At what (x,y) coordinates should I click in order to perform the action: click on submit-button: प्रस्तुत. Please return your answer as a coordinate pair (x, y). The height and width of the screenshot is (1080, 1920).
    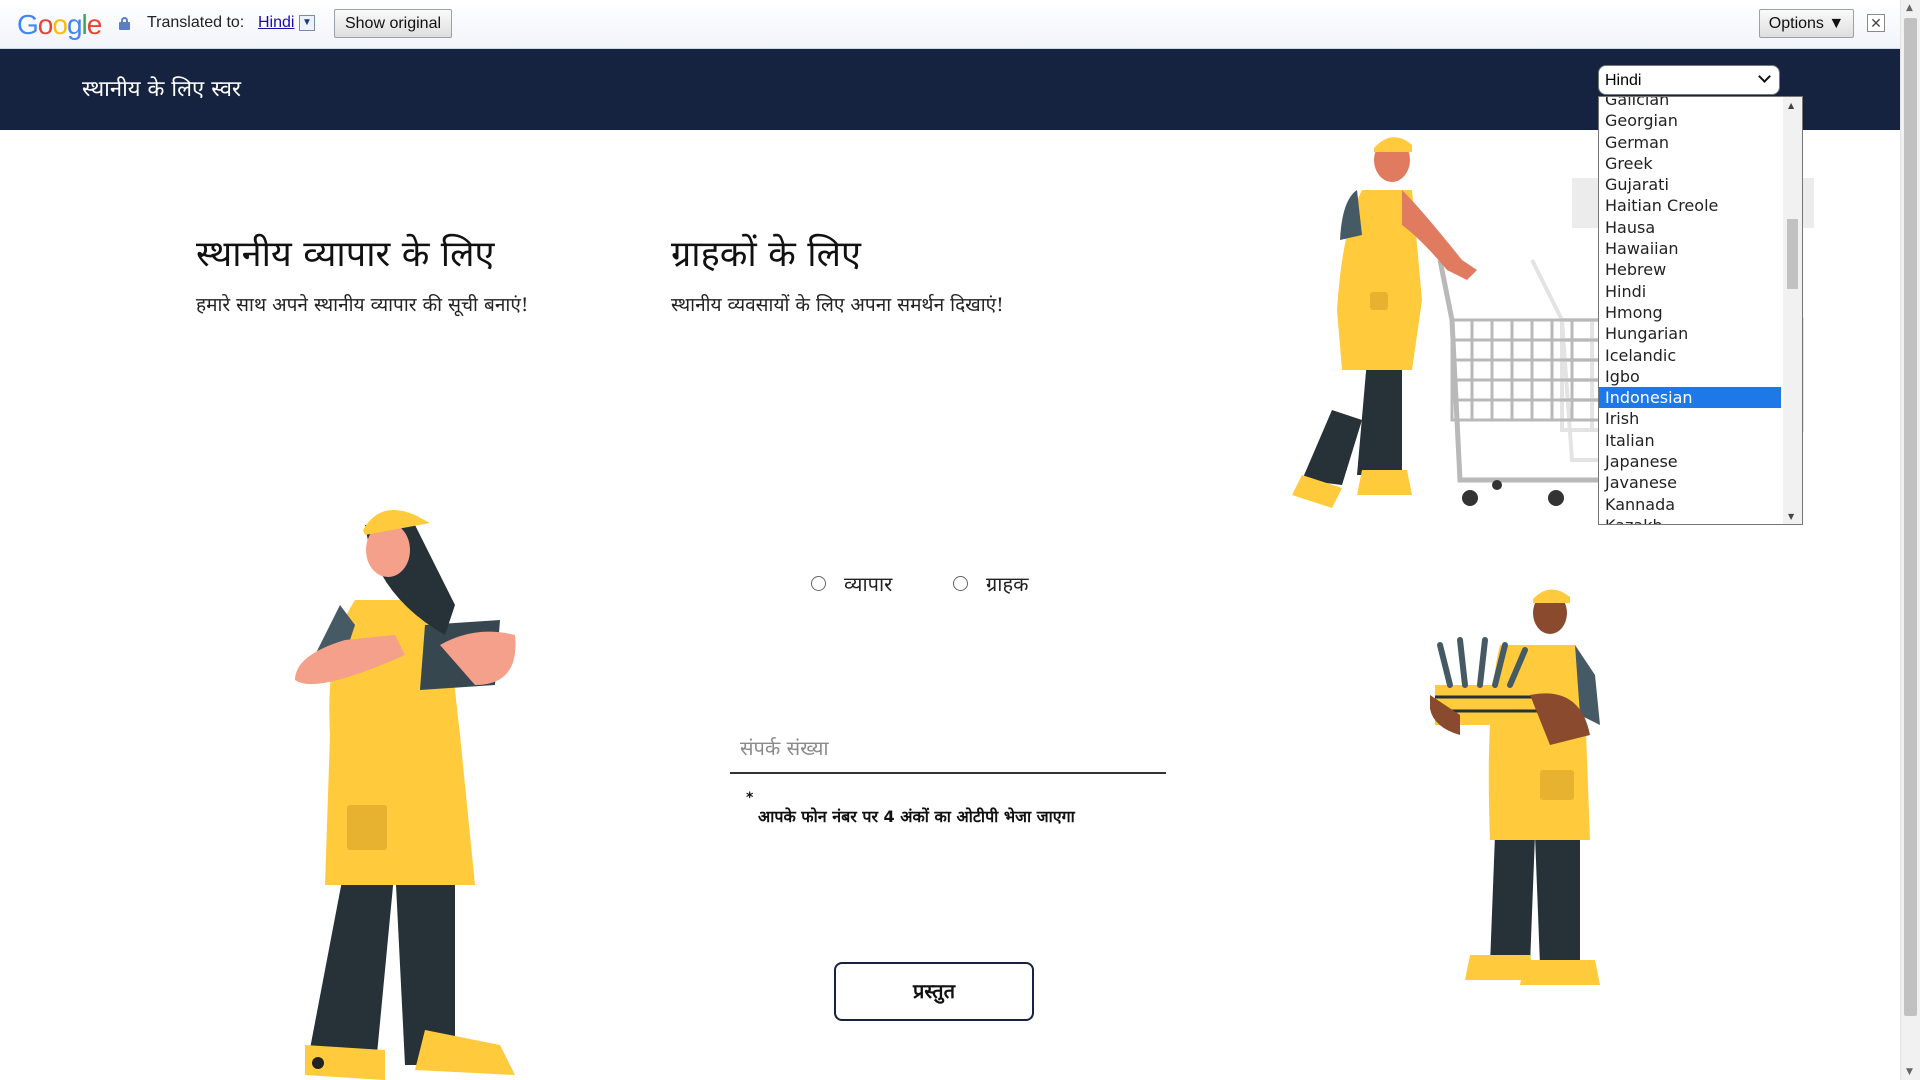
    Looking at the image, I should click on (934, 991).